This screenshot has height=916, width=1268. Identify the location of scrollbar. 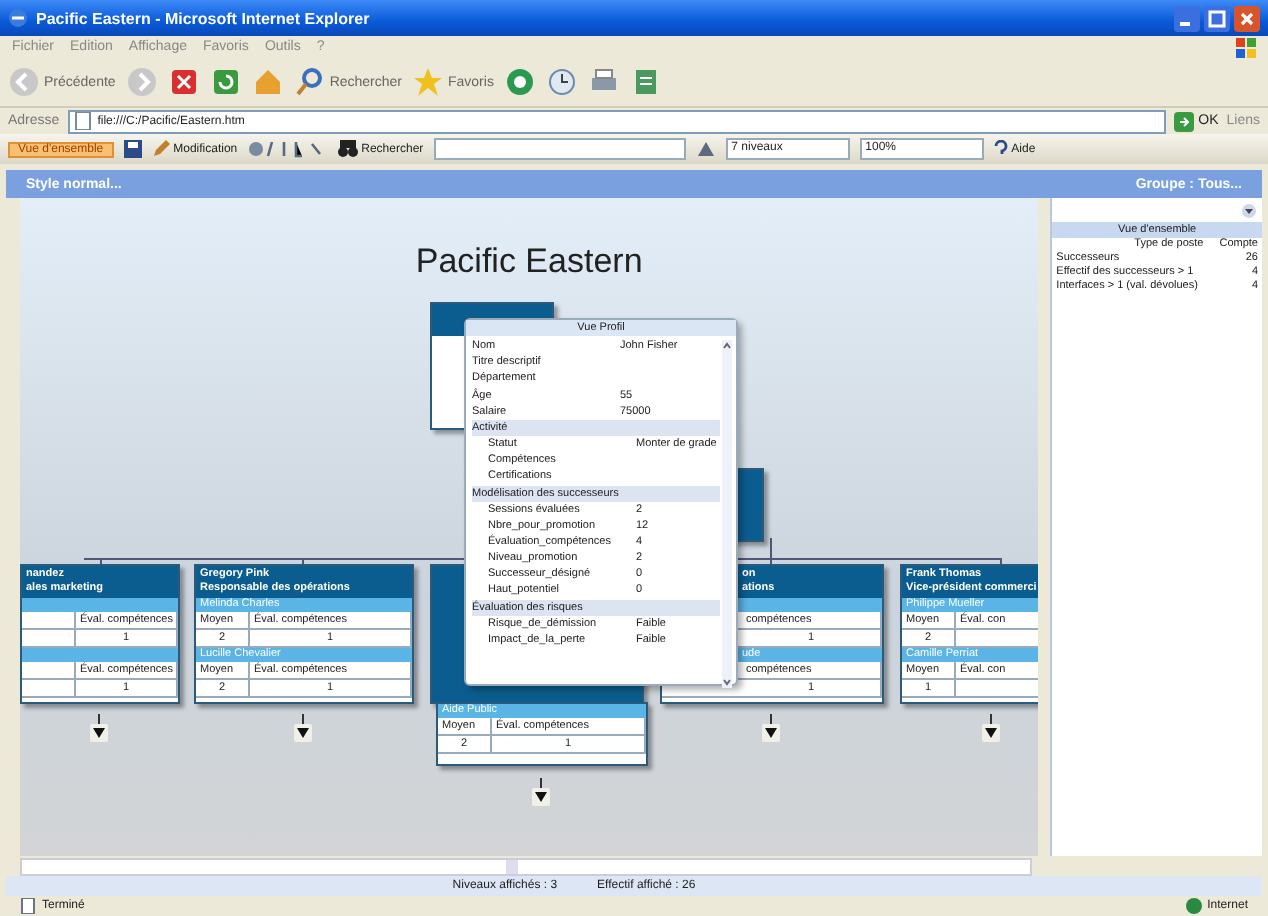
(727, 514).